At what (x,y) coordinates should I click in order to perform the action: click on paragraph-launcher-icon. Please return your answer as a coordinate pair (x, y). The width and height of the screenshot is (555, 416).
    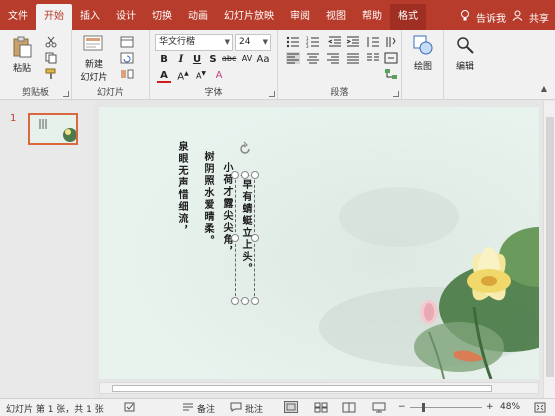
    Looking at the image, I should click on (396, 94).